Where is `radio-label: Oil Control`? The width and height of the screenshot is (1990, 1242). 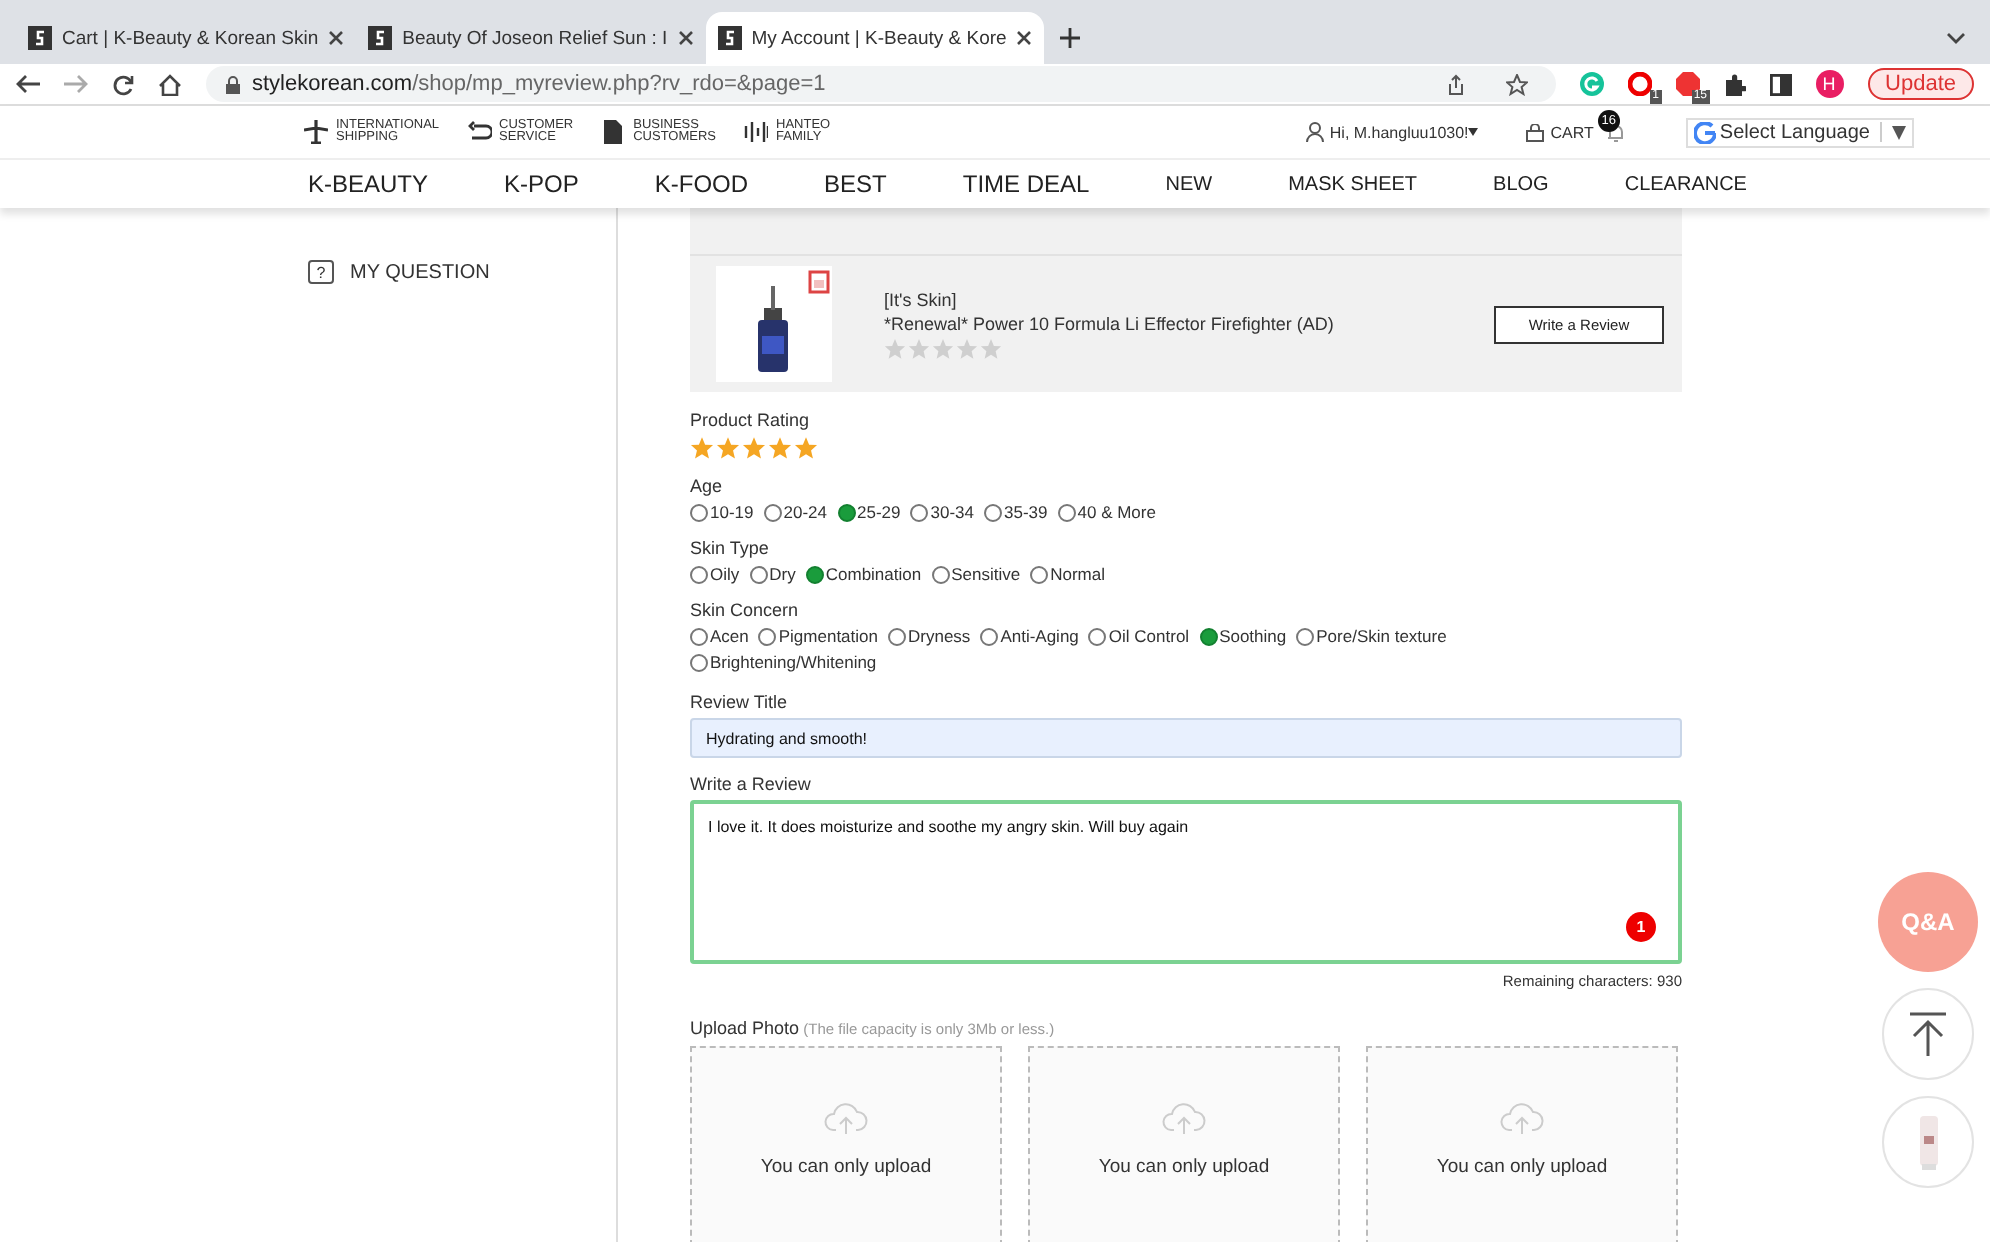 radio-label: Oil Control is located at coordinates (1149, 636).